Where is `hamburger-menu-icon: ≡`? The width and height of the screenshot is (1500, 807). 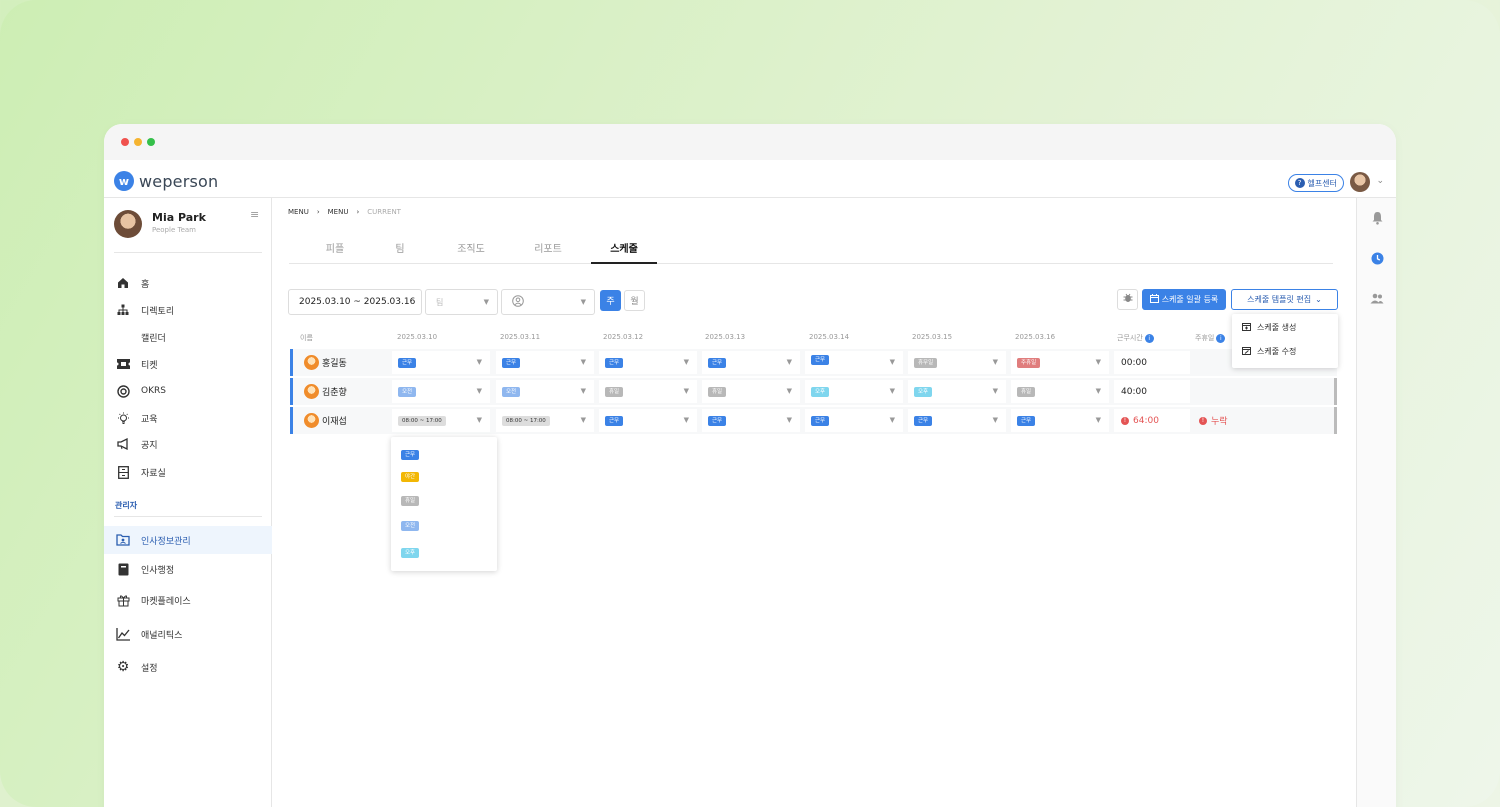 hamburger-menu-icon: ≡ is located at coordinates (254, 214).